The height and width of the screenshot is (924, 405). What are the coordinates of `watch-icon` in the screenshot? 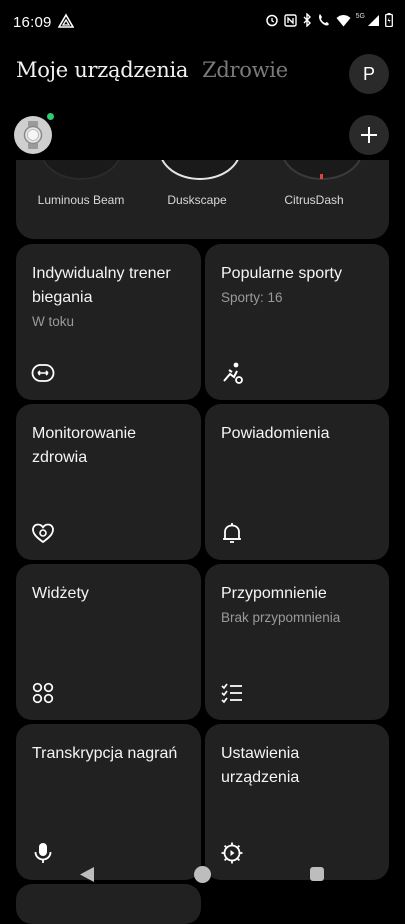 It's located at (33, 135).